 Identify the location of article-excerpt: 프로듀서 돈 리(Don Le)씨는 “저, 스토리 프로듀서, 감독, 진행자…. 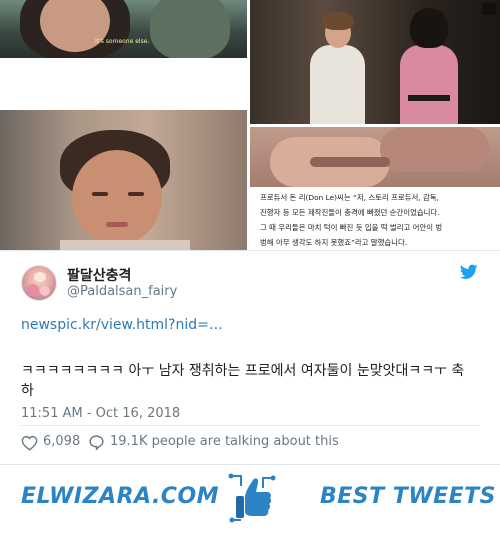
(375, 218).